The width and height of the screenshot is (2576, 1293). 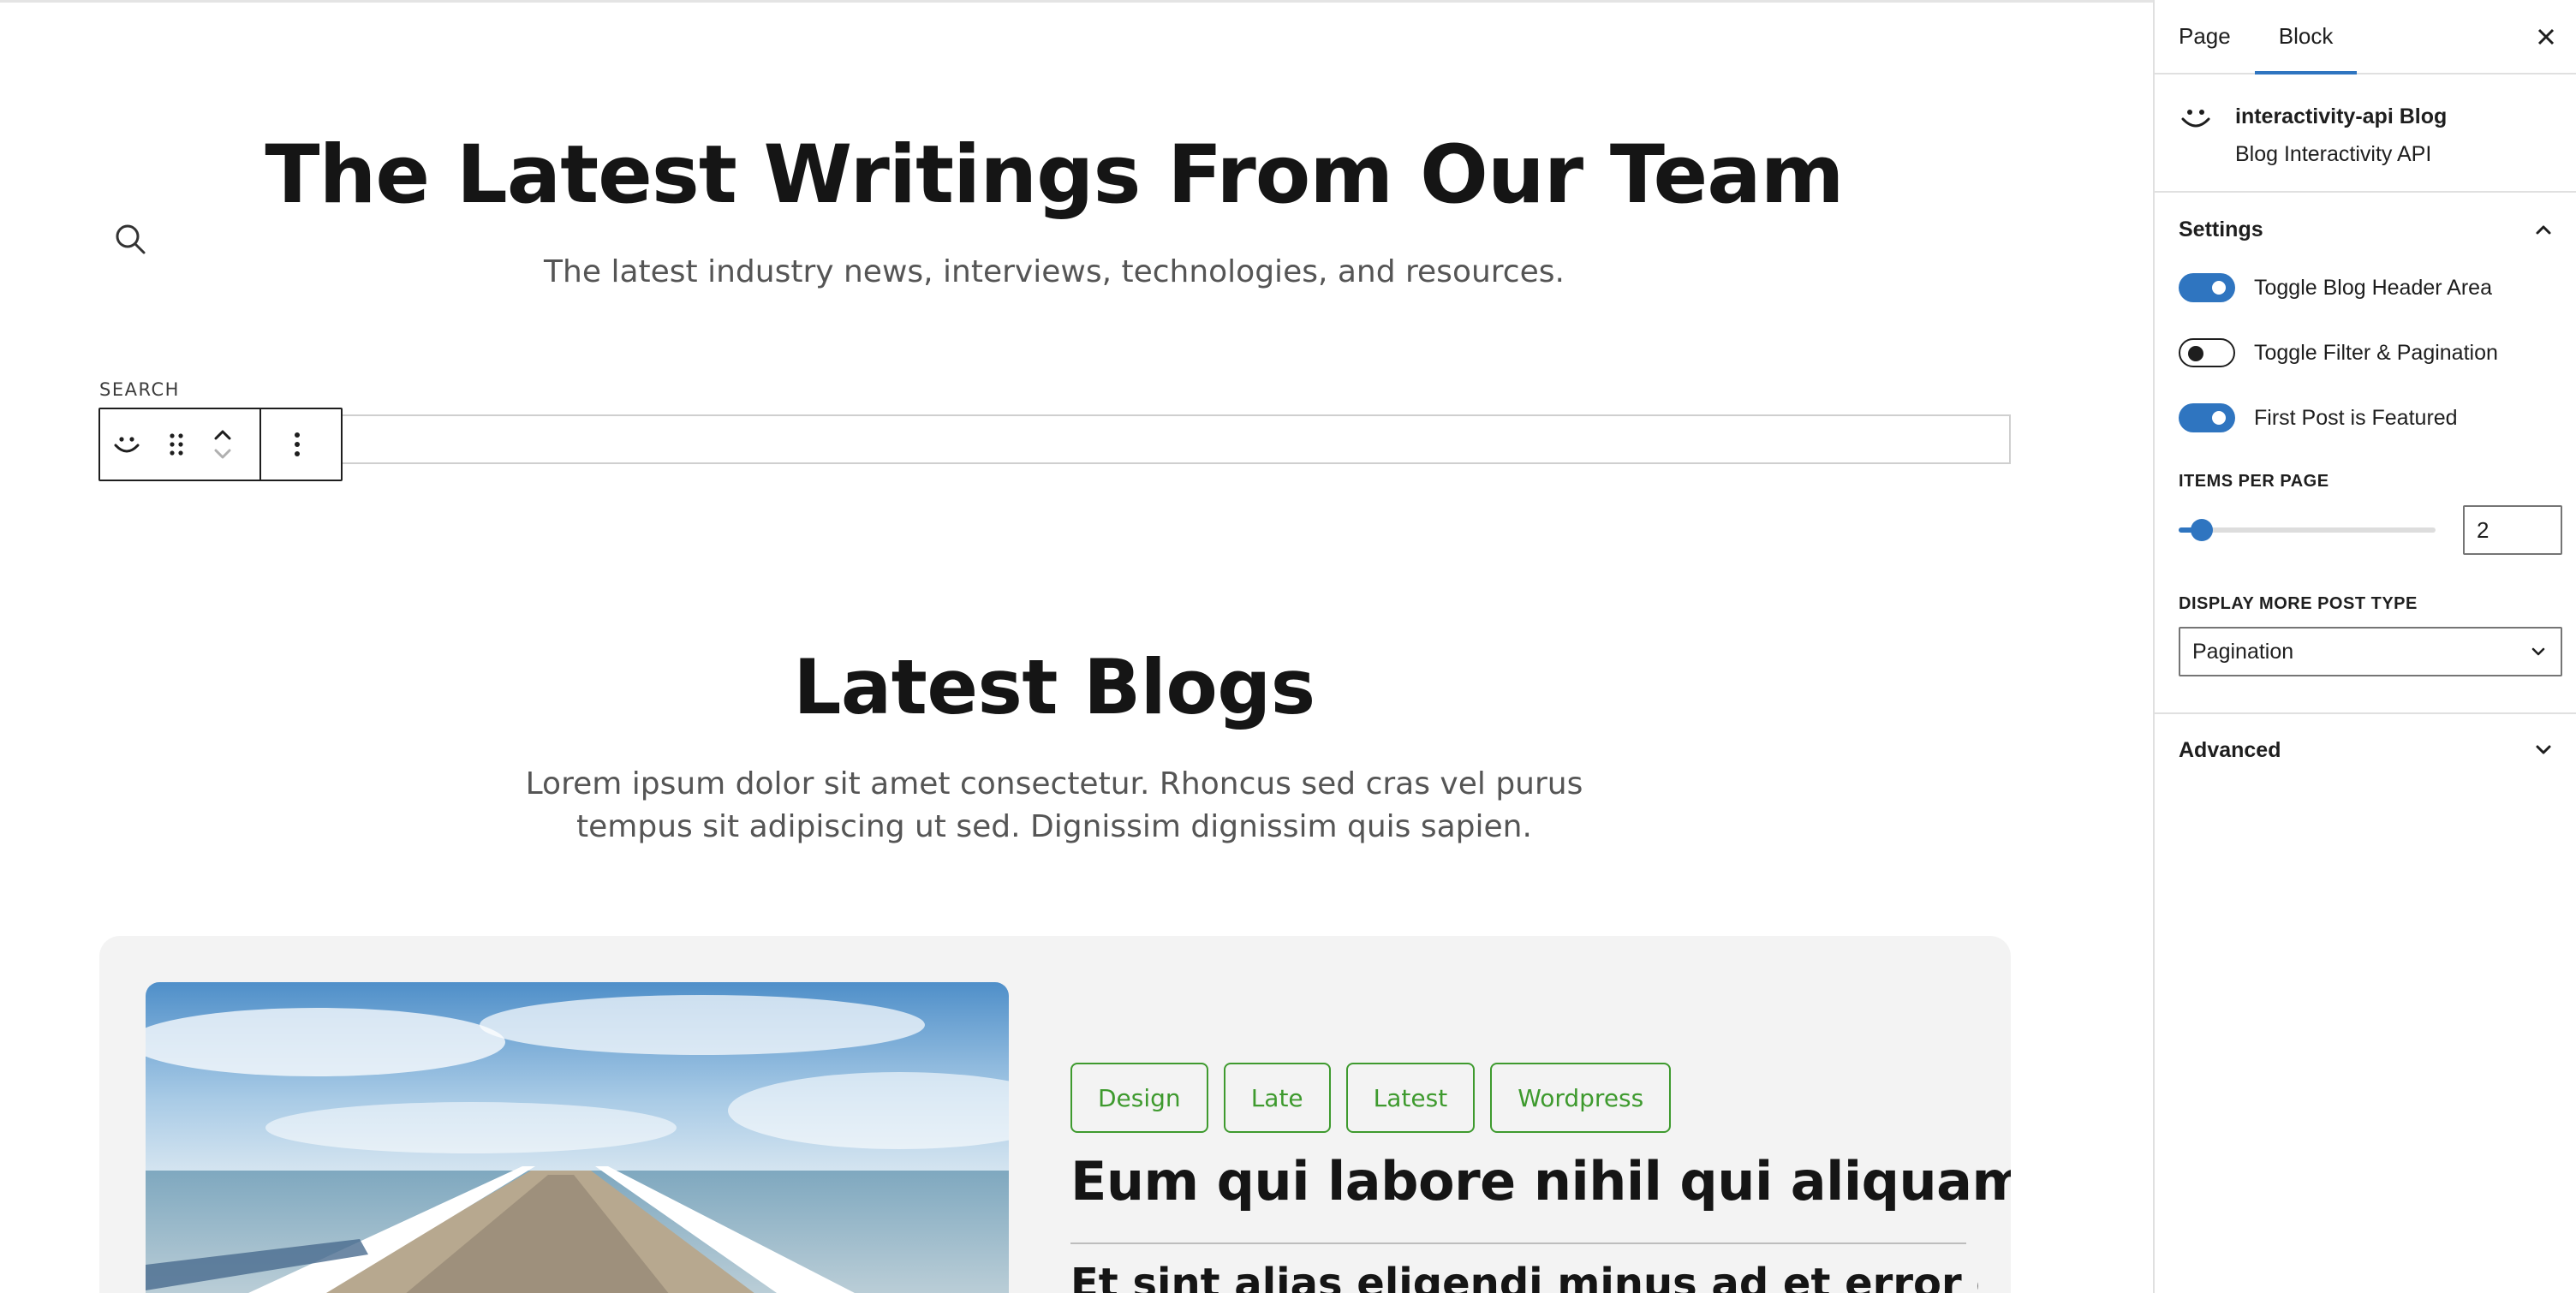 I want to click on post-divider, so click(x=1518, y=1243).